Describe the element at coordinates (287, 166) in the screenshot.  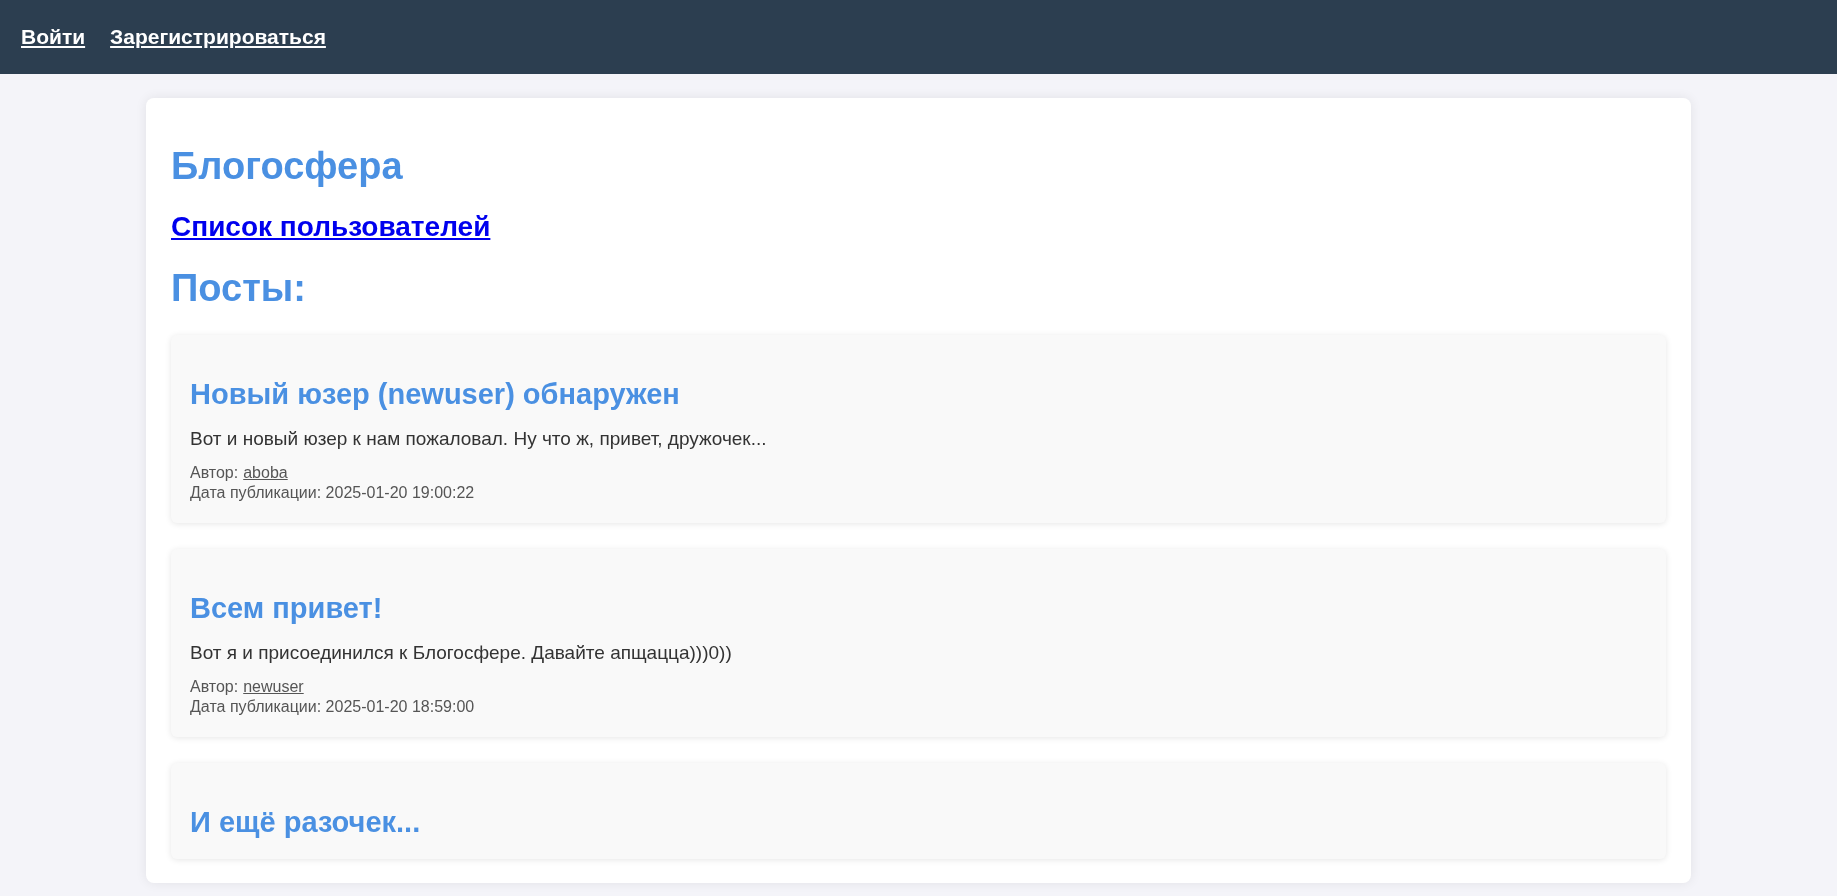
I see `site-title: Блогосфера` at that location.